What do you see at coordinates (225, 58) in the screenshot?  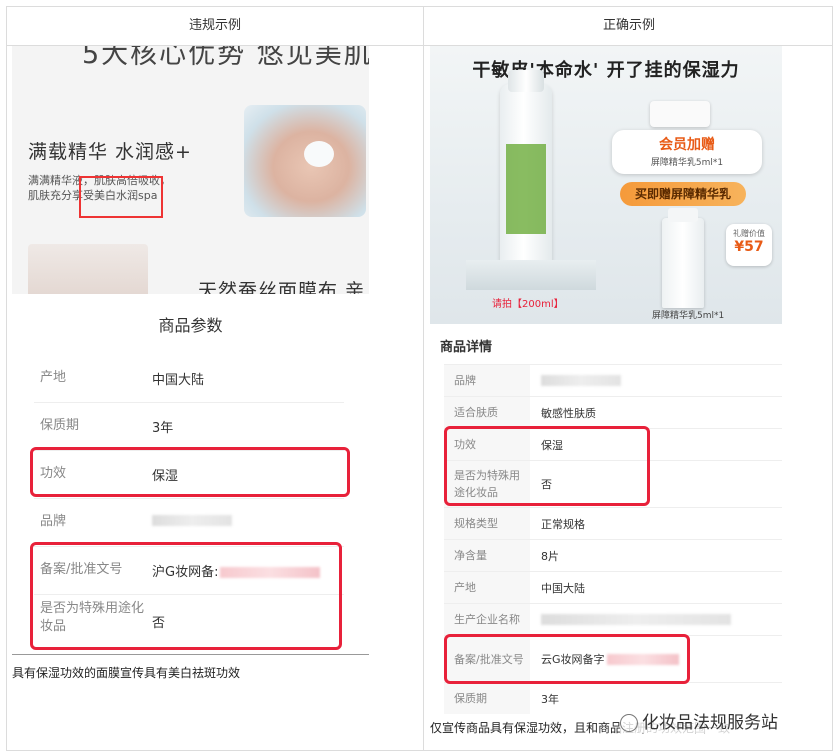 I see `banner-top-text: 5大核心优势 悠见美肌` at bounding box center [225, 58].